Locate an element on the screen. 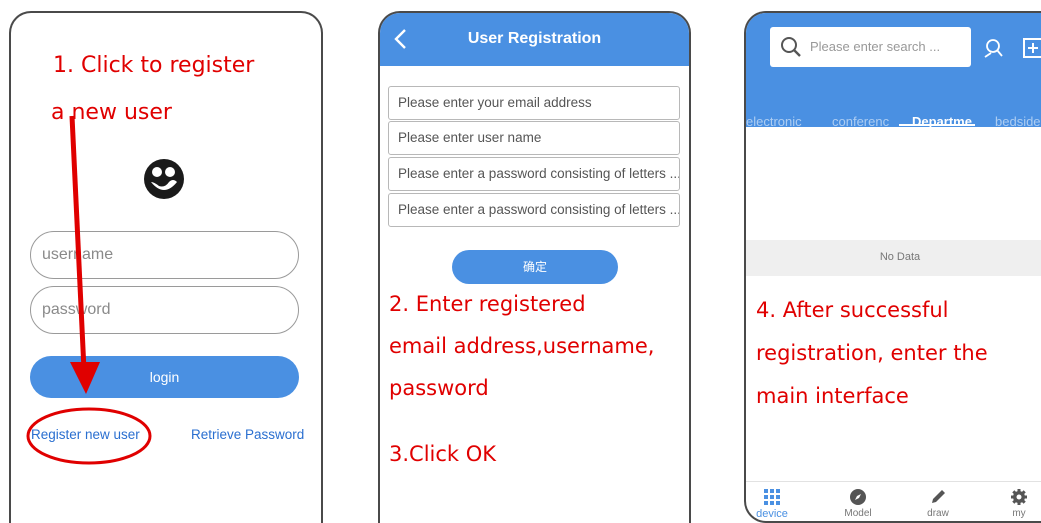  email-field: Please enter your email address is located at coordinates (534, 103).